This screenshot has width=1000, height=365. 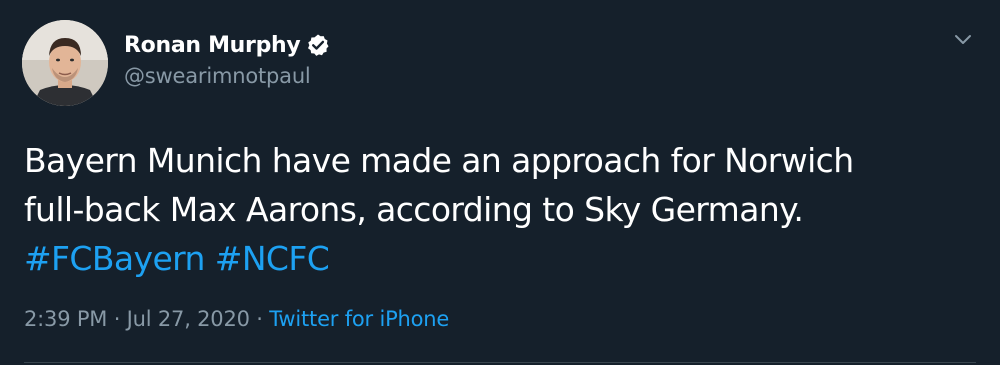 I want to click on tweet-time: 2:39 PM, so click(x=65, y=319).